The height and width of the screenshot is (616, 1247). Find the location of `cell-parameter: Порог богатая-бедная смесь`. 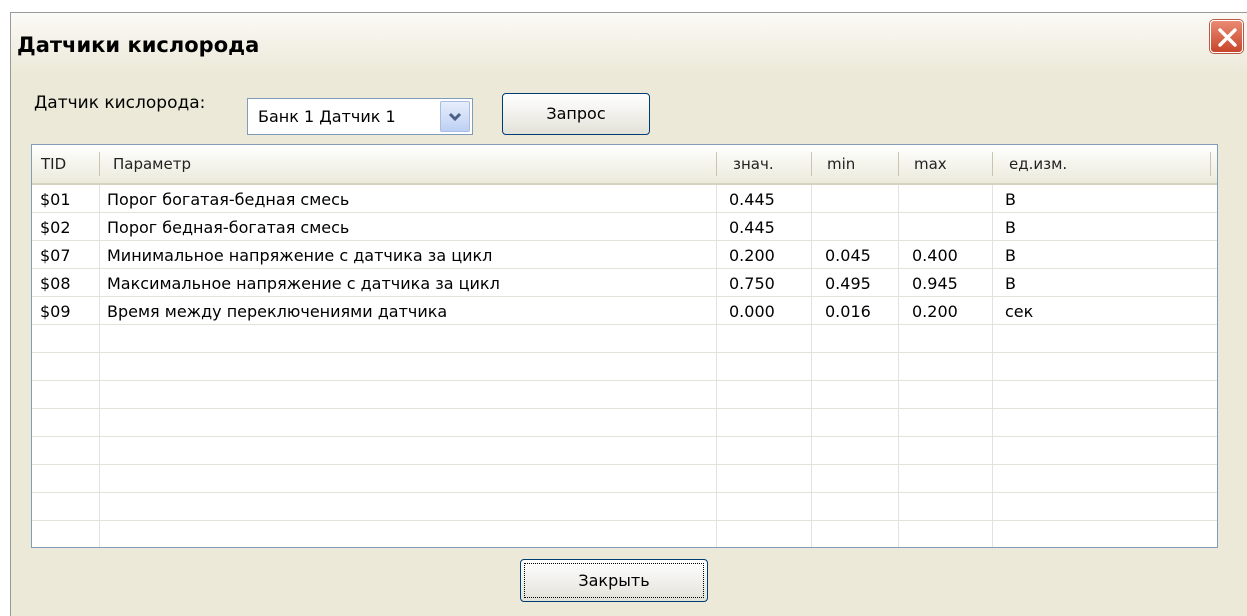

cell-parameter: Порог богатая-бедная смесь is located at coordinates (228, 199).